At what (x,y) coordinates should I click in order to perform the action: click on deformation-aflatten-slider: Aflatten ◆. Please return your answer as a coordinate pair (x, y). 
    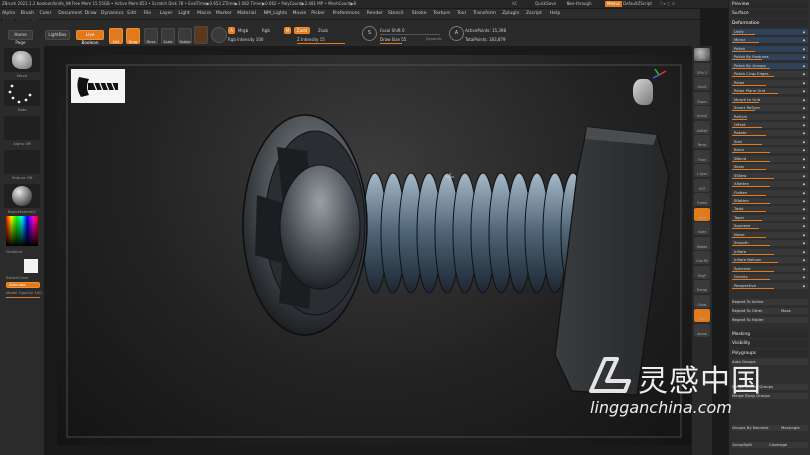
    Looking at the image, I should click on (770, 184).